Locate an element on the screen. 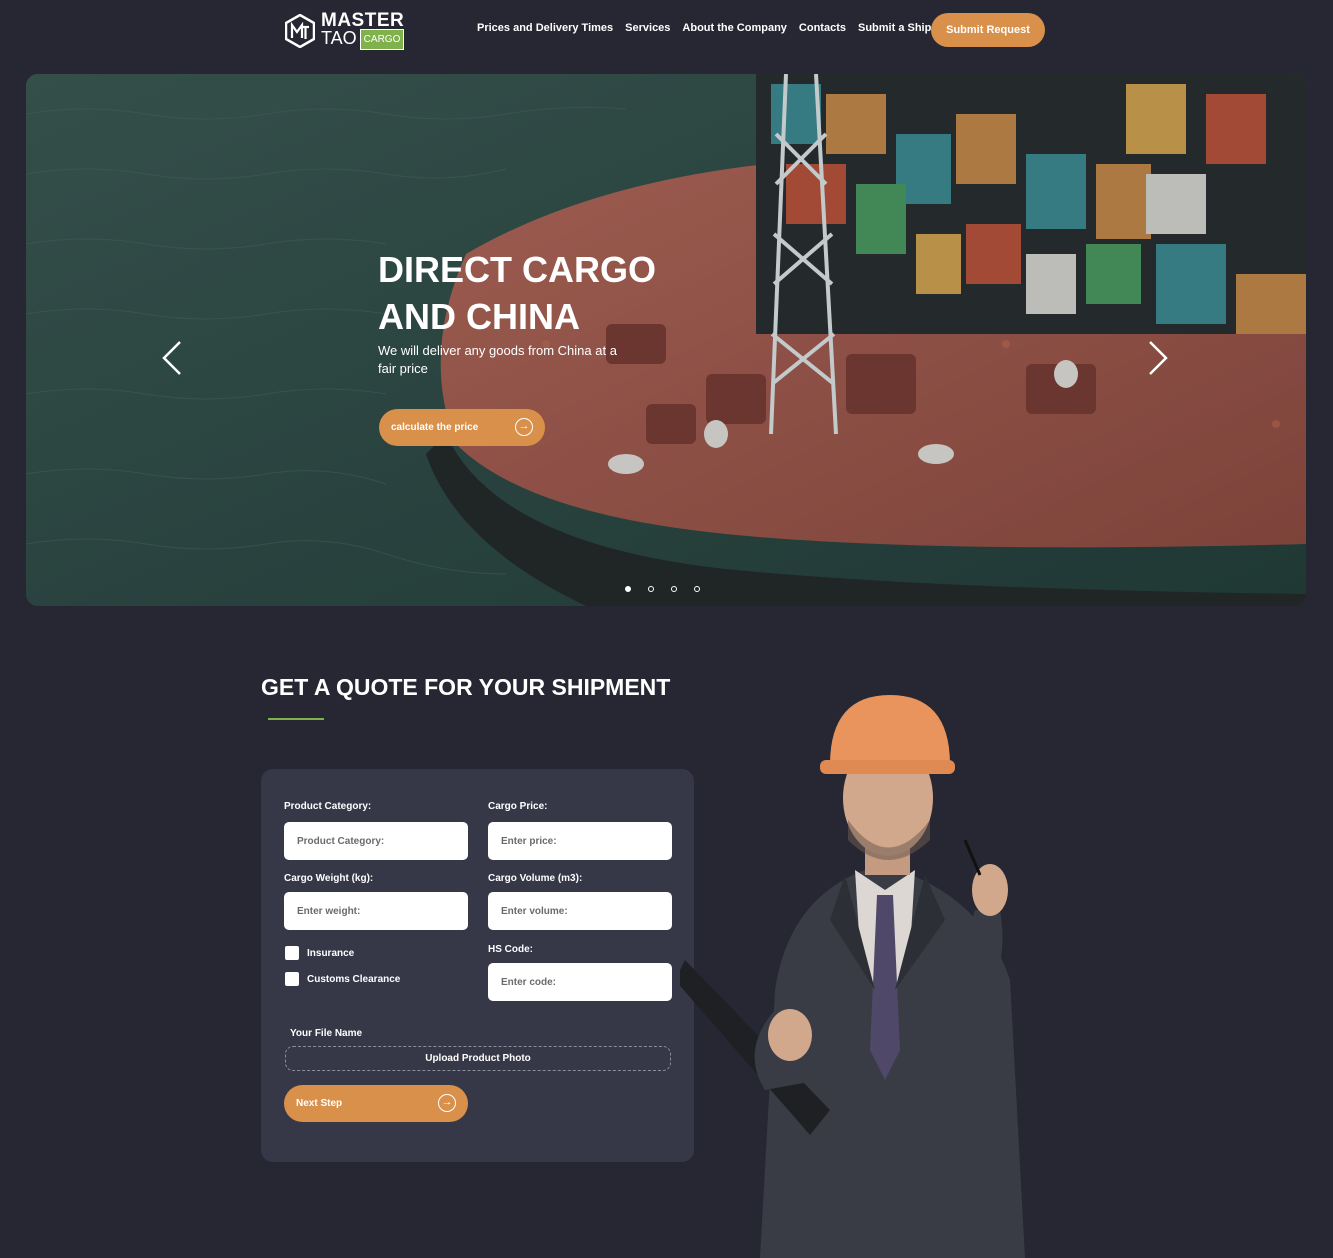  insurance-box is located at coordinates (292, 953).